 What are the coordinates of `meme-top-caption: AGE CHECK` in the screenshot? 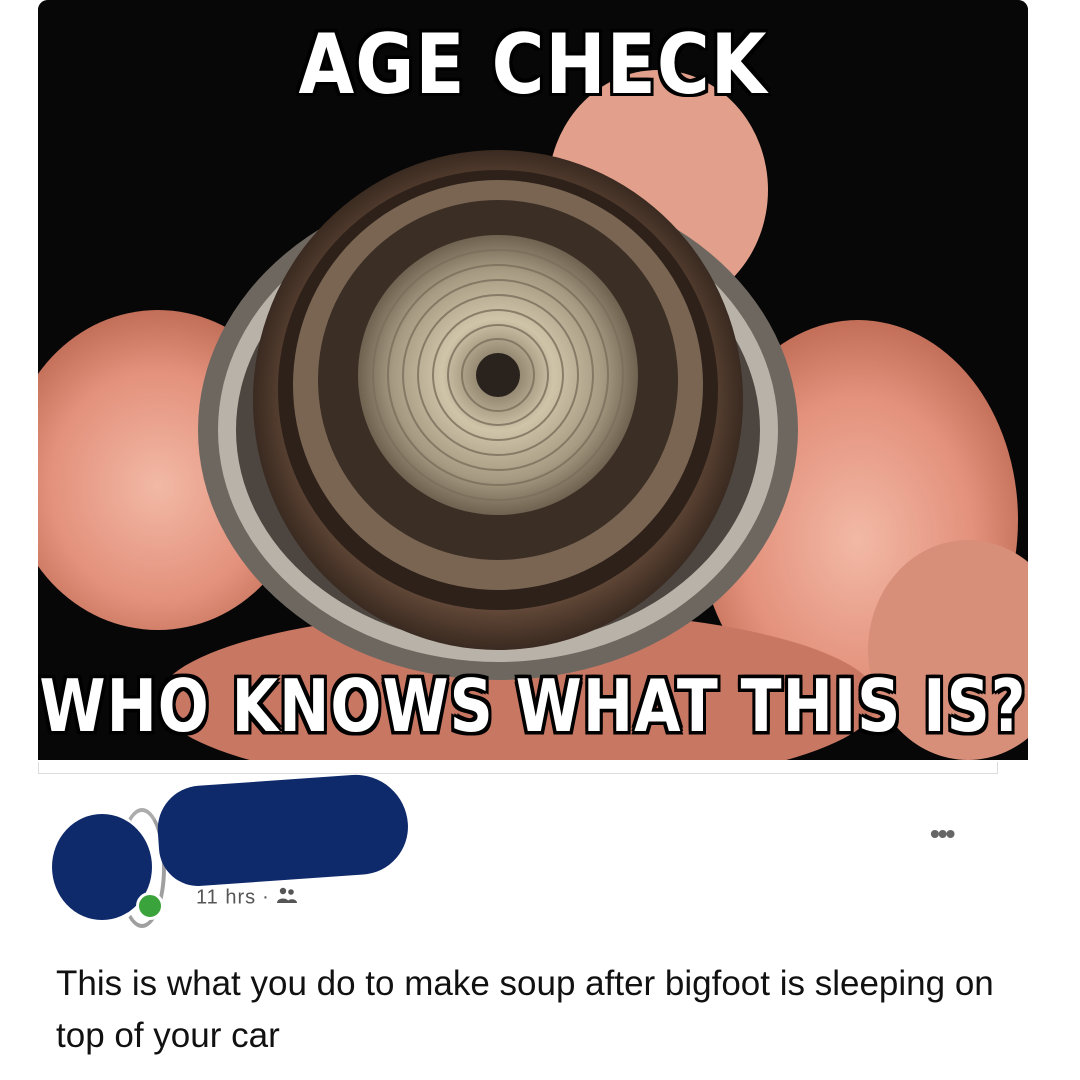 It's located at (533, 64).